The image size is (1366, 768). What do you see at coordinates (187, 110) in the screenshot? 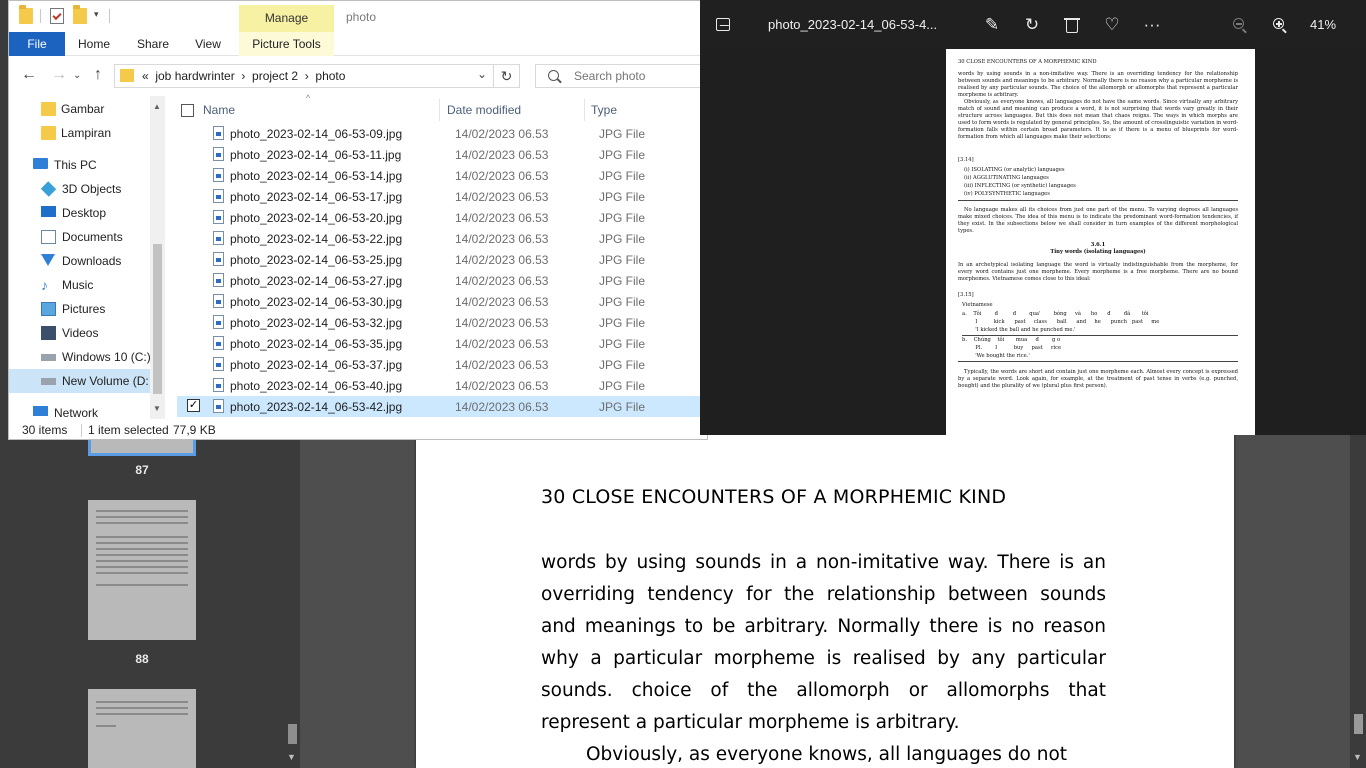
I see `select-all-checkbox` at bounding box center [187, 110].